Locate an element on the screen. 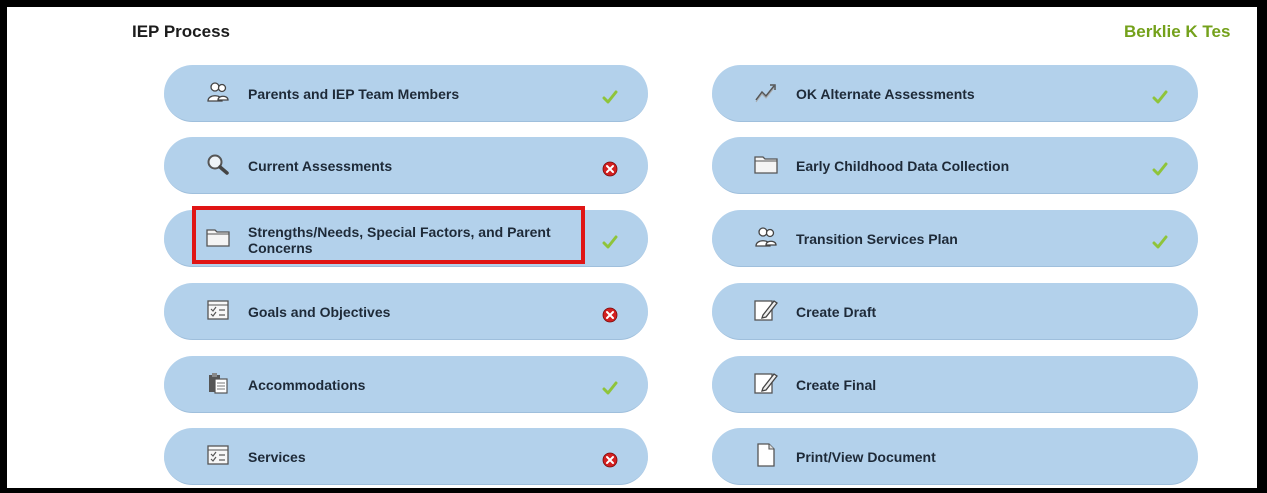 The image size is (1267, 493). process-step-print-view-document: Print/View Document is located at coordinates (955, 456).